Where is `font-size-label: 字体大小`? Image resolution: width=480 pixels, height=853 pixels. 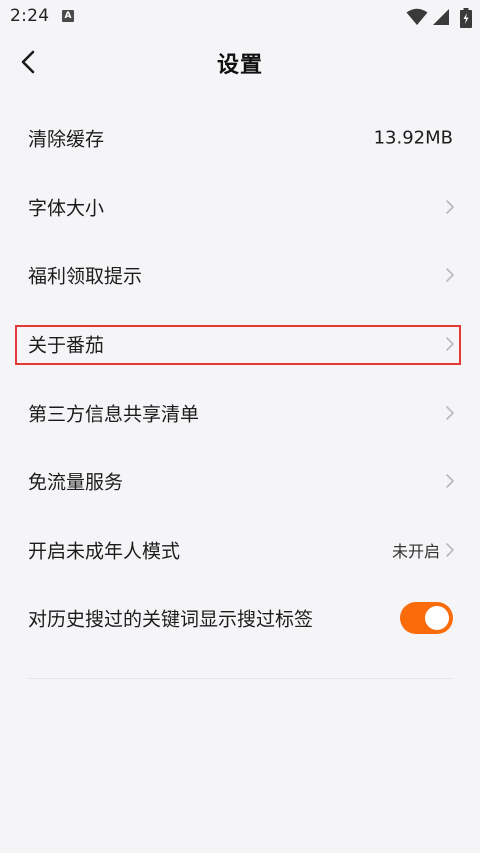
font-size-label: 字体大小 is located at coordinates (66, 208).